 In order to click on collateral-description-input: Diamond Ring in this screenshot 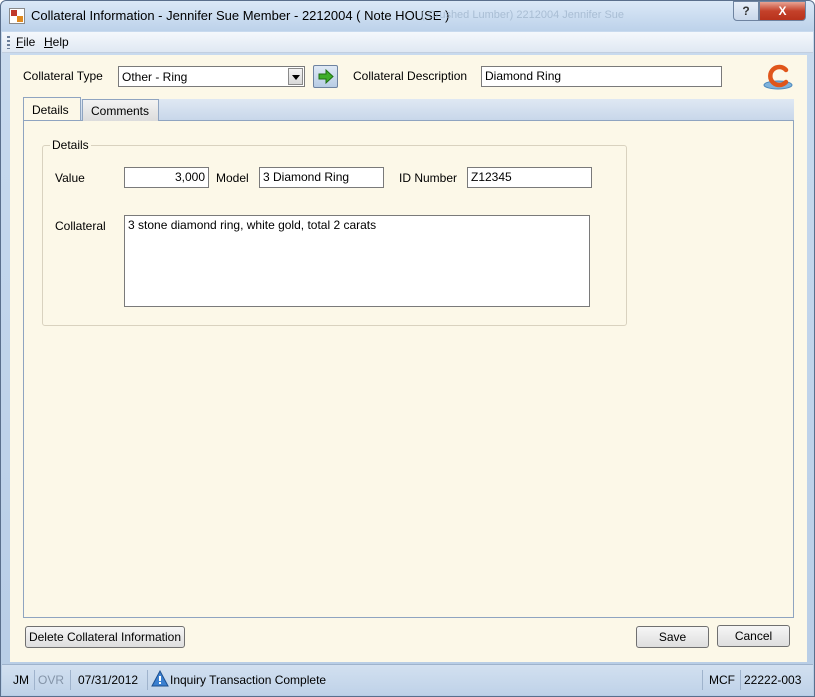, I will do `click(601, 76)`.